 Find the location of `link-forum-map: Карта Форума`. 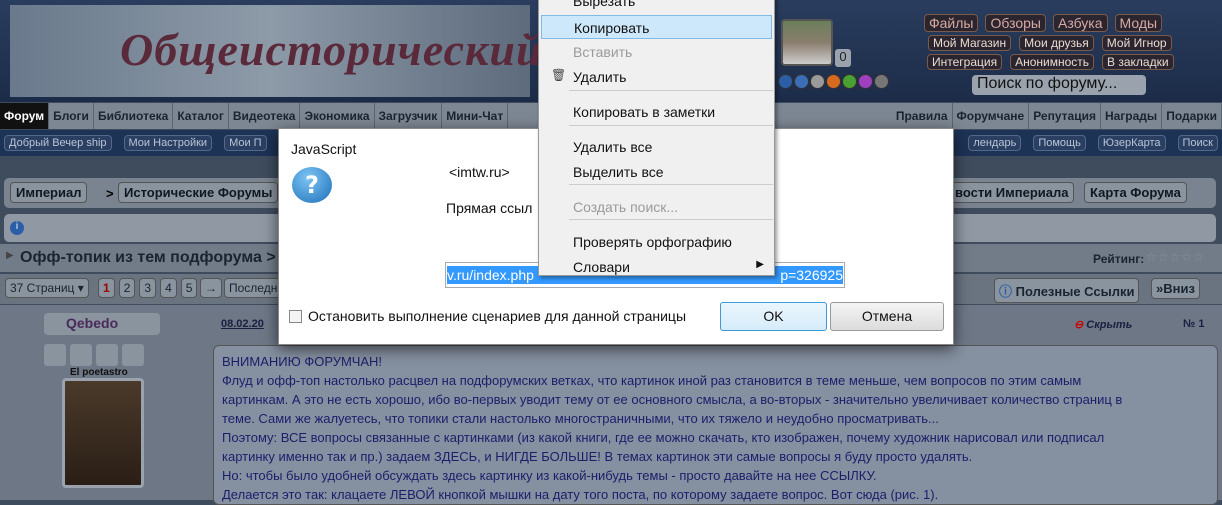

link-forum-map: Карта Форума is located at coordinates (1135, 192).